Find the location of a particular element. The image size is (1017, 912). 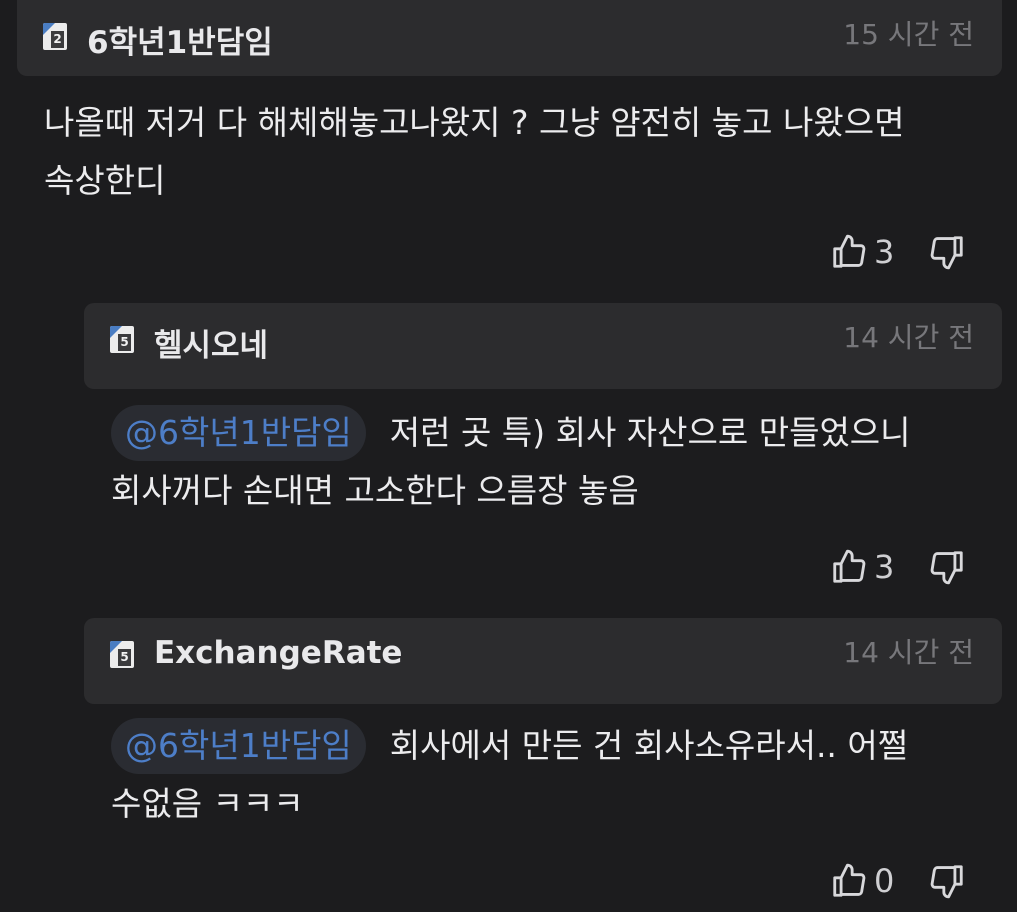

comment-text: 회사에서 만든 건 회사소유라서.. 어쩔 is located at coordinates (649, 745).